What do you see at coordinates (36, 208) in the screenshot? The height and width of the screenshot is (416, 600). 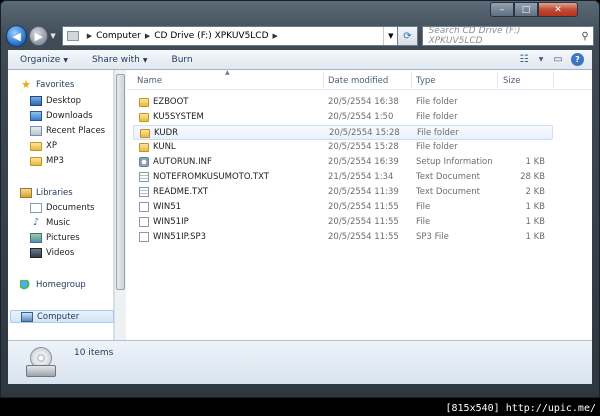 I see `documents-icon` at bounding box center [36, 208].